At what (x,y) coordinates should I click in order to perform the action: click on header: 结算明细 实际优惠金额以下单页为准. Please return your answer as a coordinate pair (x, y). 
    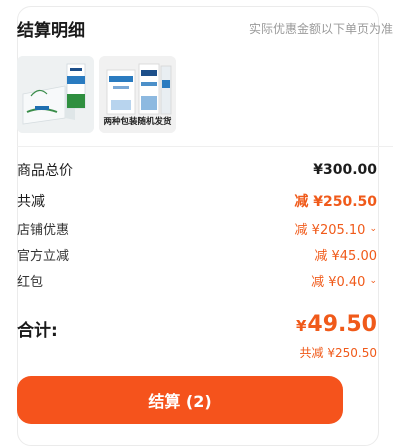
    Looking at the image, I should click on (205, 28).